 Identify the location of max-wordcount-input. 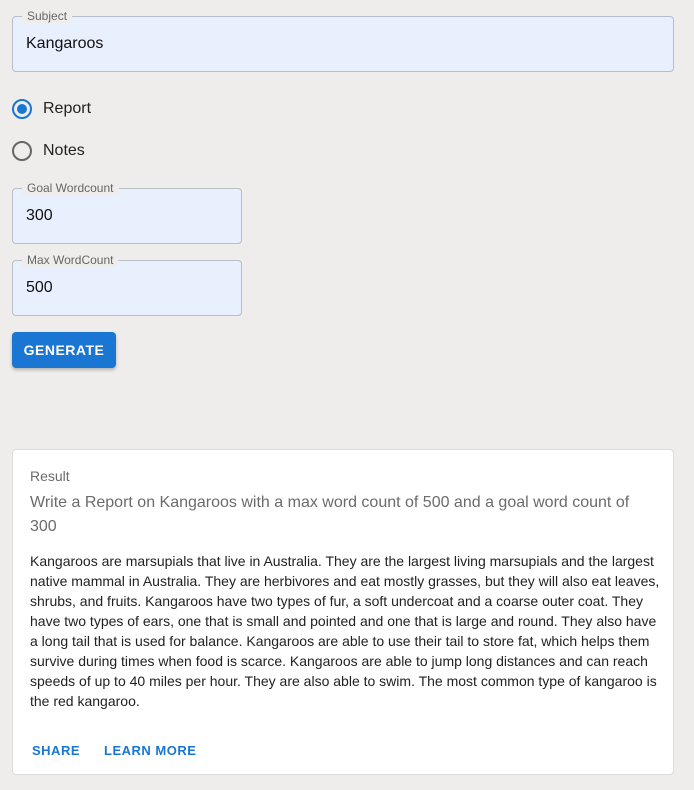
(127, 288).